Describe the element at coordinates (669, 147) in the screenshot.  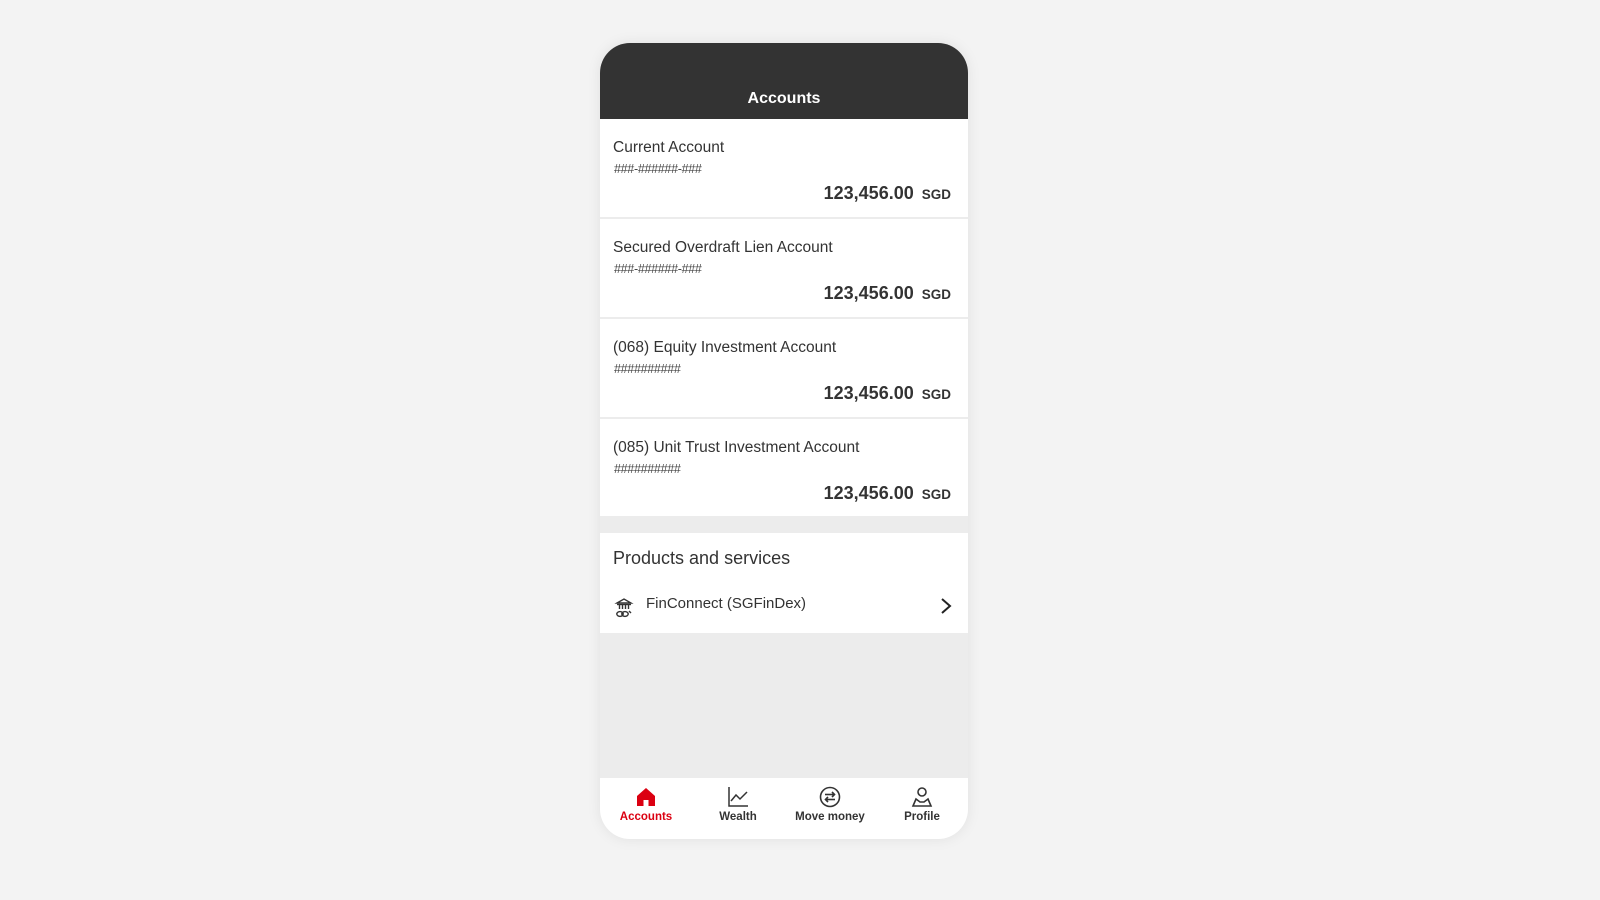
I see `account-name: Current Account` at that location.